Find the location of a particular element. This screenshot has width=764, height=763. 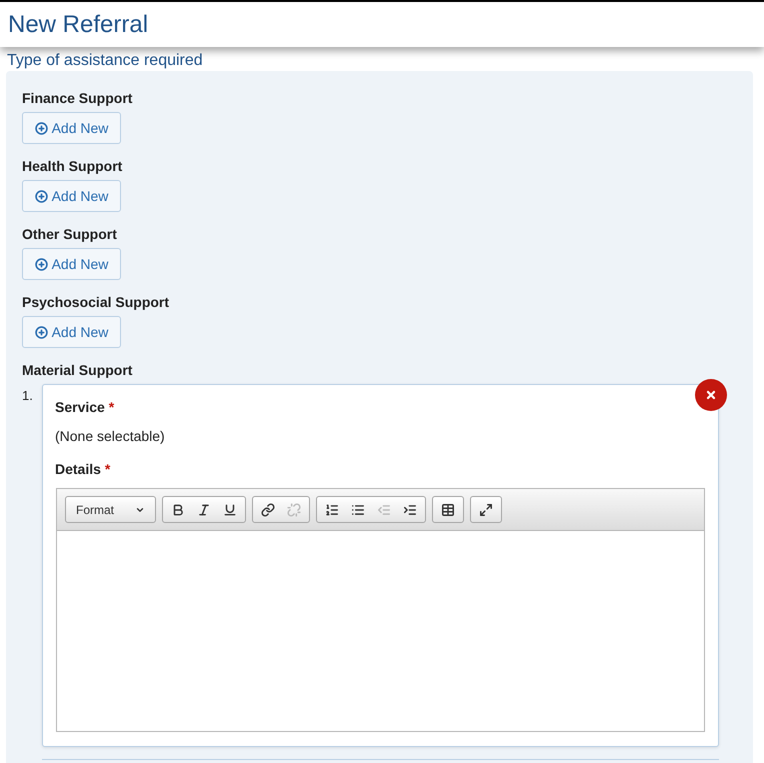

service-value: (None selectable) is located at coordinates (110, 436).